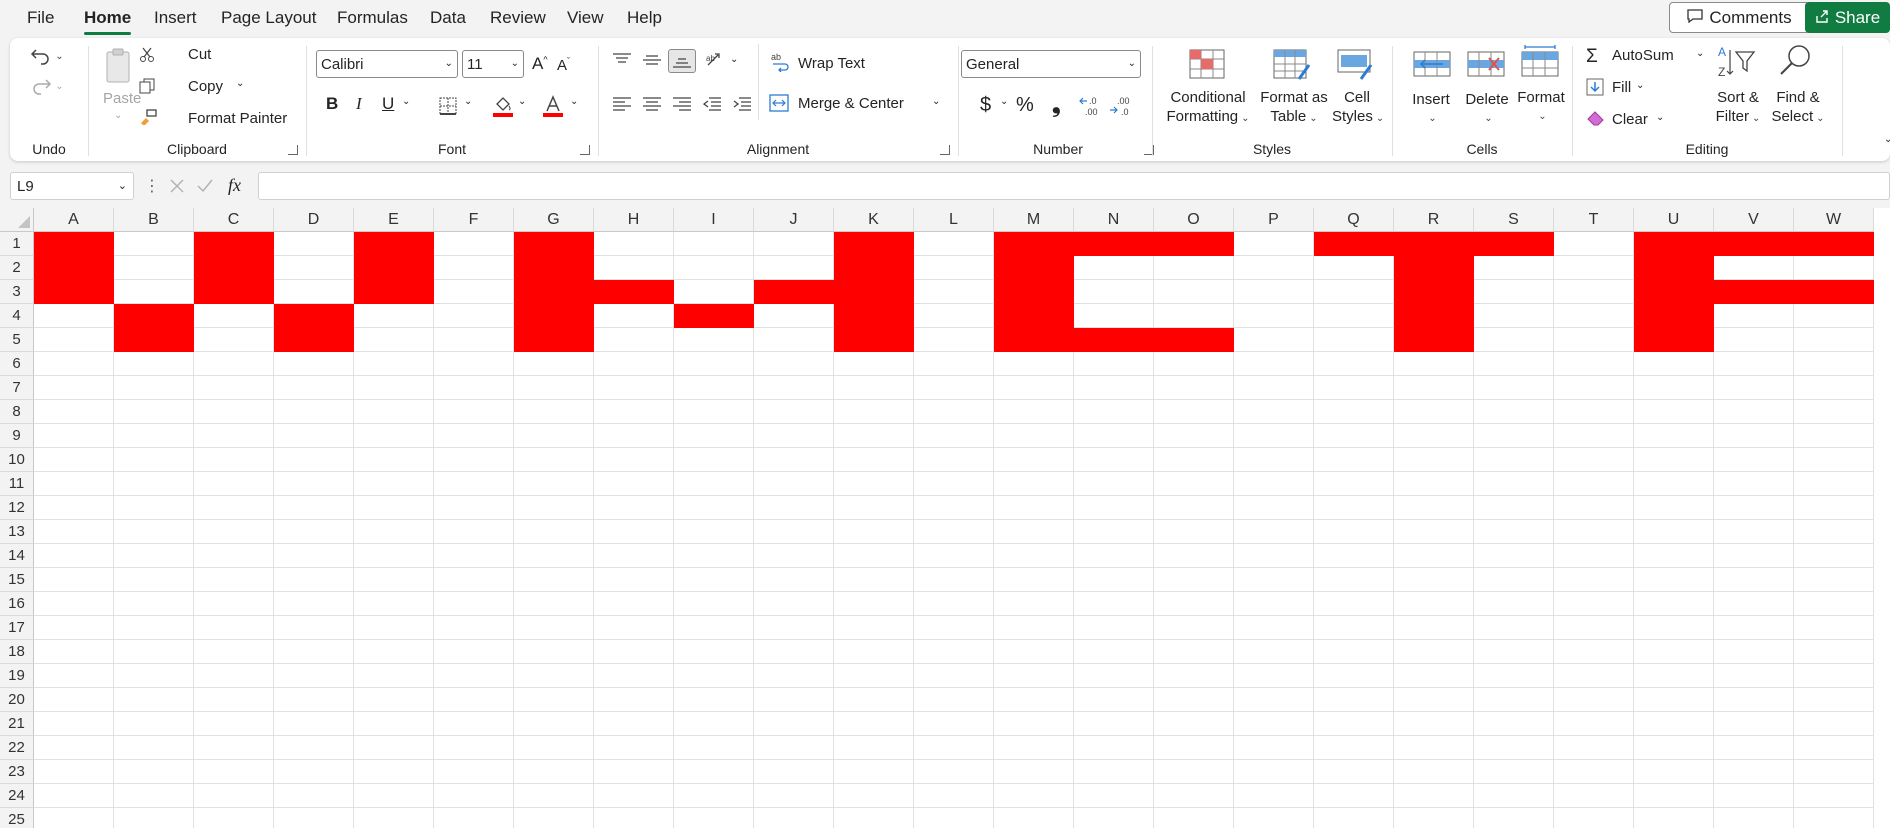 Image resolution: width=1890 pixels, height=828 pixels. What do you see at coordinates (1004, 101) in the screenshot?
I see `currency-chevron-icon: ⌄` at bounding box center [1004, 101].